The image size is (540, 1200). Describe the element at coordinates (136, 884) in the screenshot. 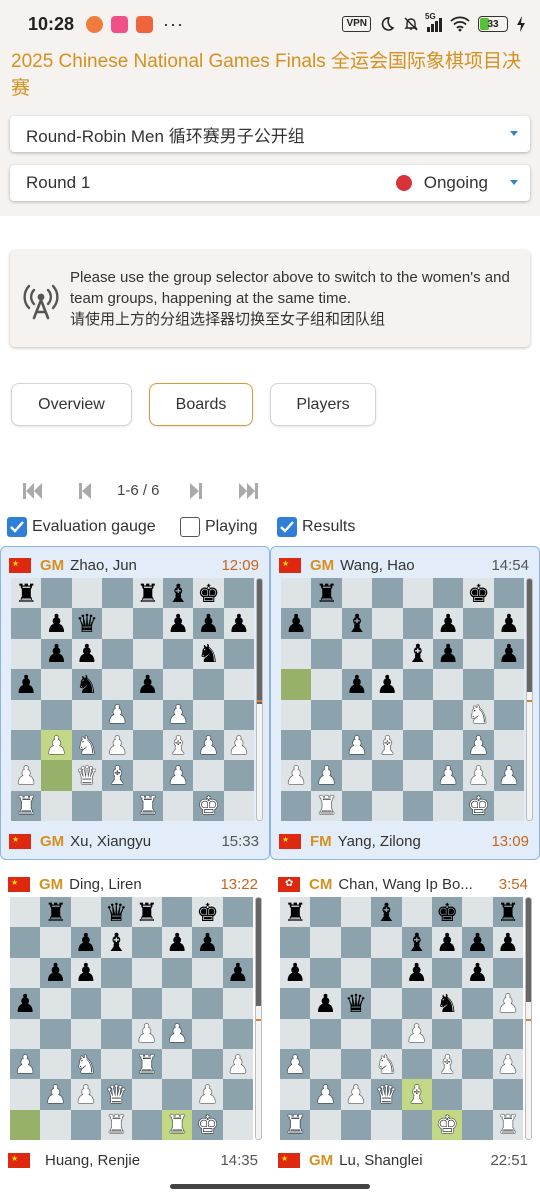

I see `player-top: ★ GM Ding, Liren 13:22` at that location.